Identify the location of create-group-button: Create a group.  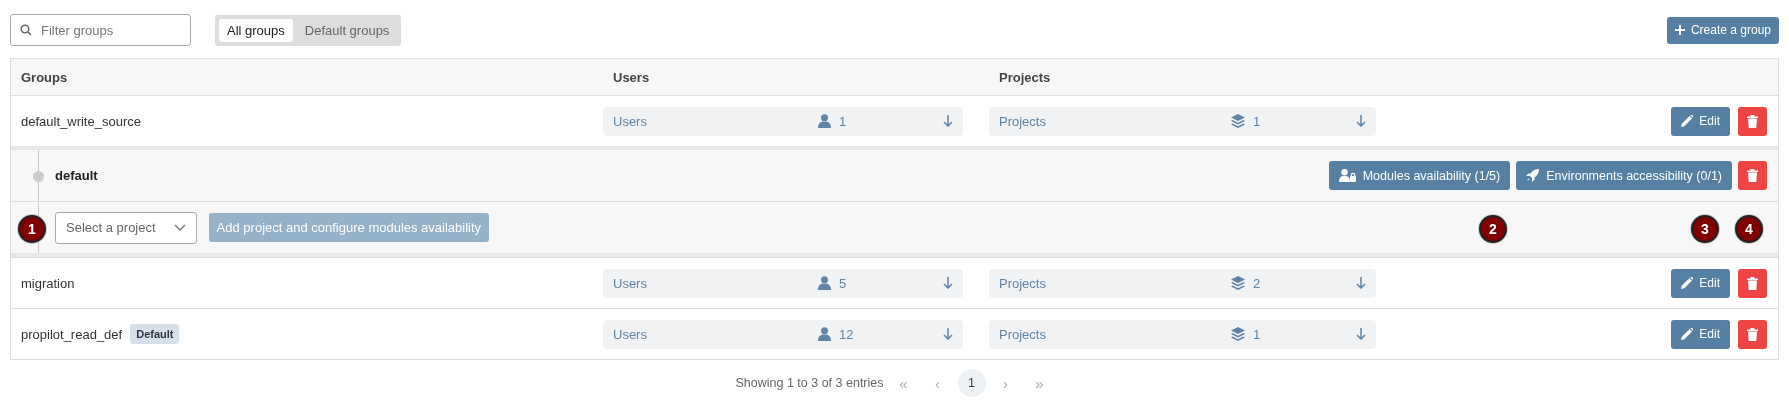
(1722, 30).